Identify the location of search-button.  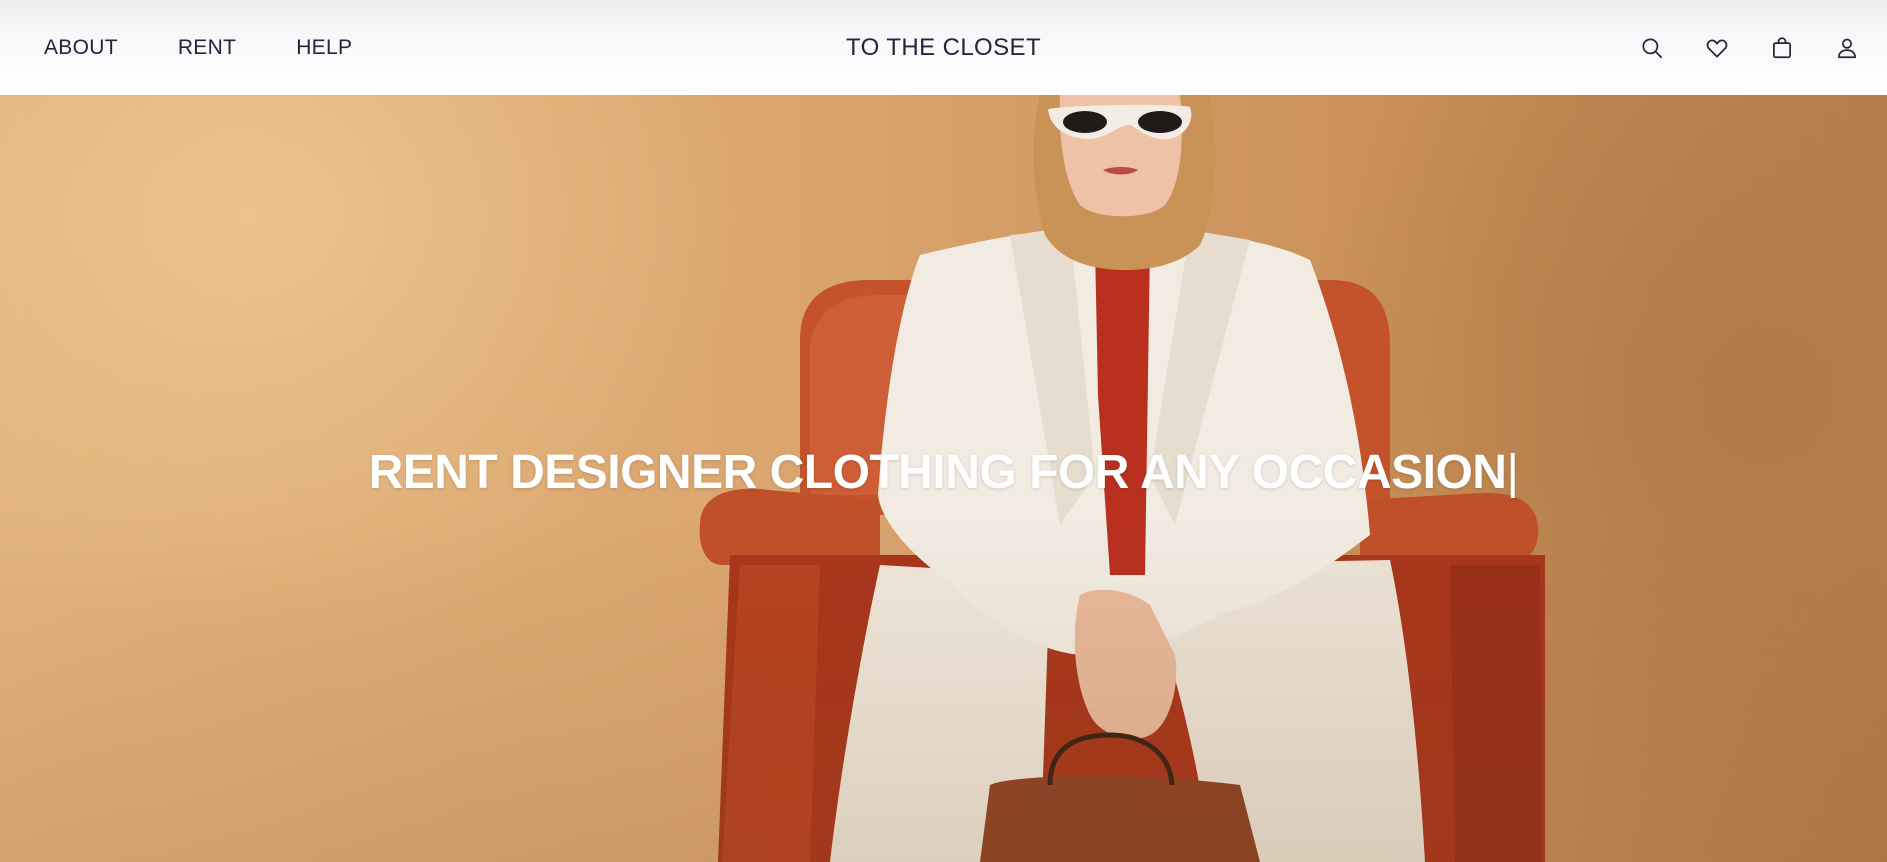
(1652, 48).